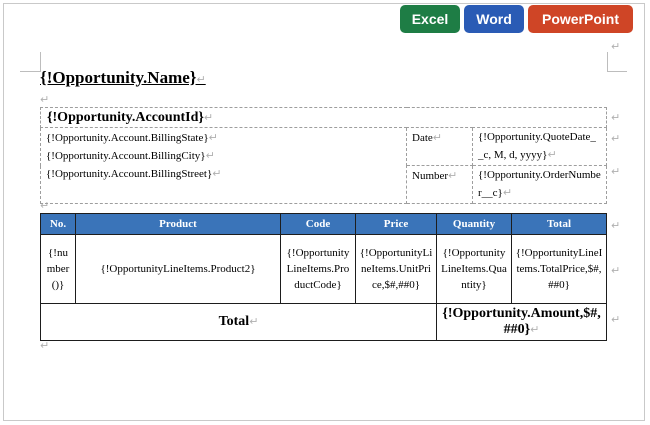 The height and width of the screenshot is (425, 650). I want to click on total-value-cell: {!Opportunity.Amount,$#,##0}↵, so click(521, 322).